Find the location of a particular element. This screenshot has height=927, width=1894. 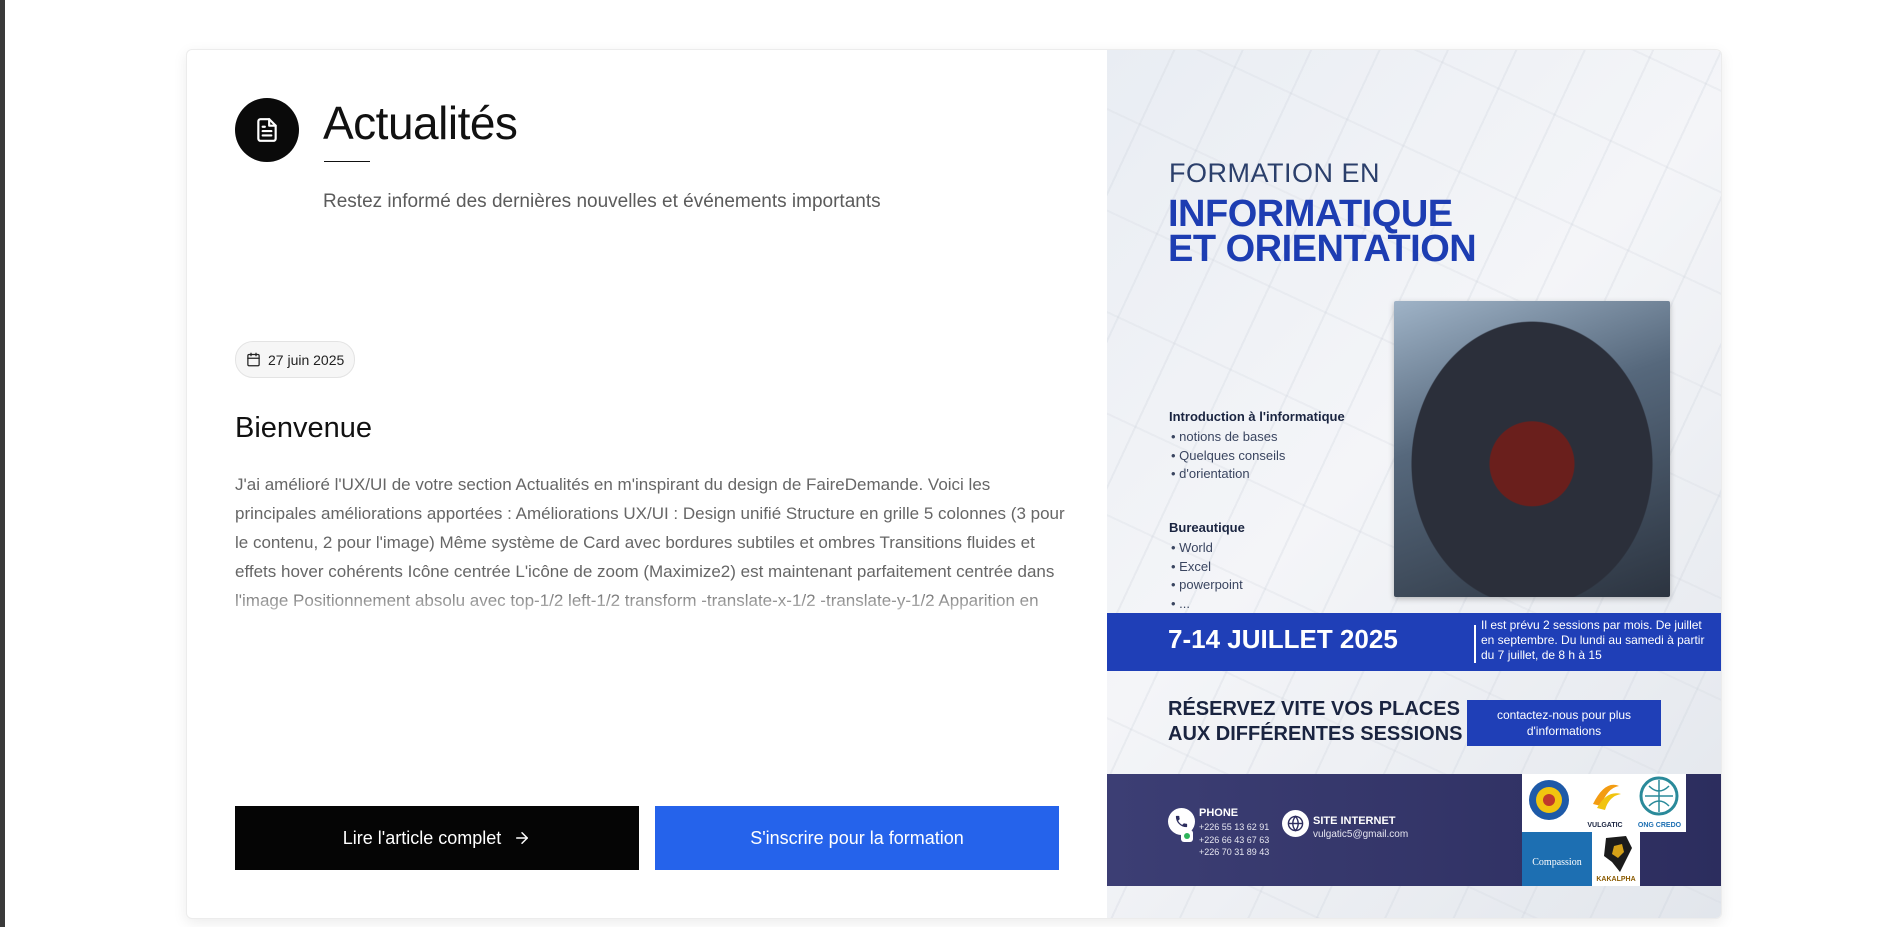

vulgatic-logo: VULGATIC is located at coordinates (1605, 803).